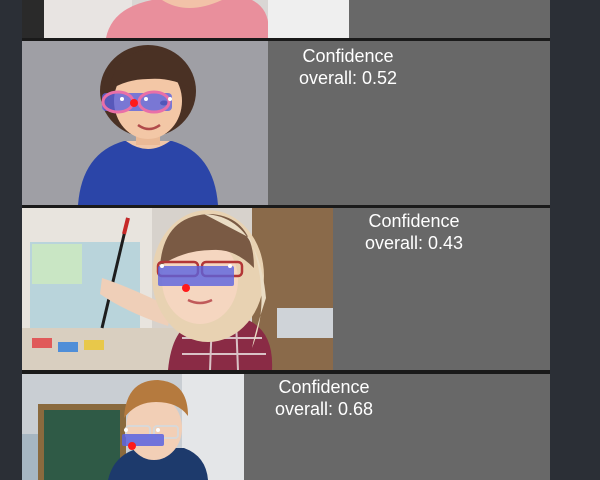 This screenshot has height=480, width=600. I want to click on result-card-partial, so click(286, 19).